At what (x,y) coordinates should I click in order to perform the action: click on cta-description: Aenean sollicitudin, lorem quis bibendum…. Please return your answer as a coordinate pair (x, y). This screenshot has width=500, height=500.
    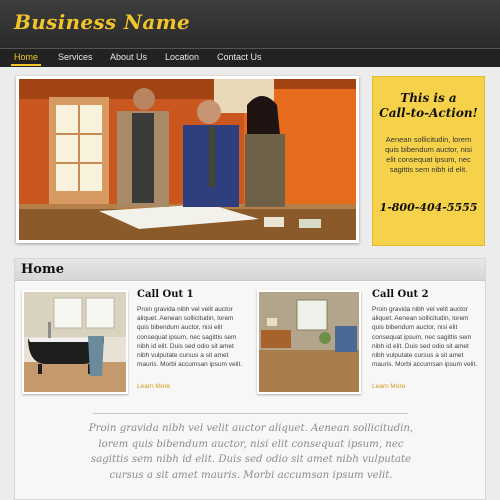
    Looking at the image, I should click on (428, 154).